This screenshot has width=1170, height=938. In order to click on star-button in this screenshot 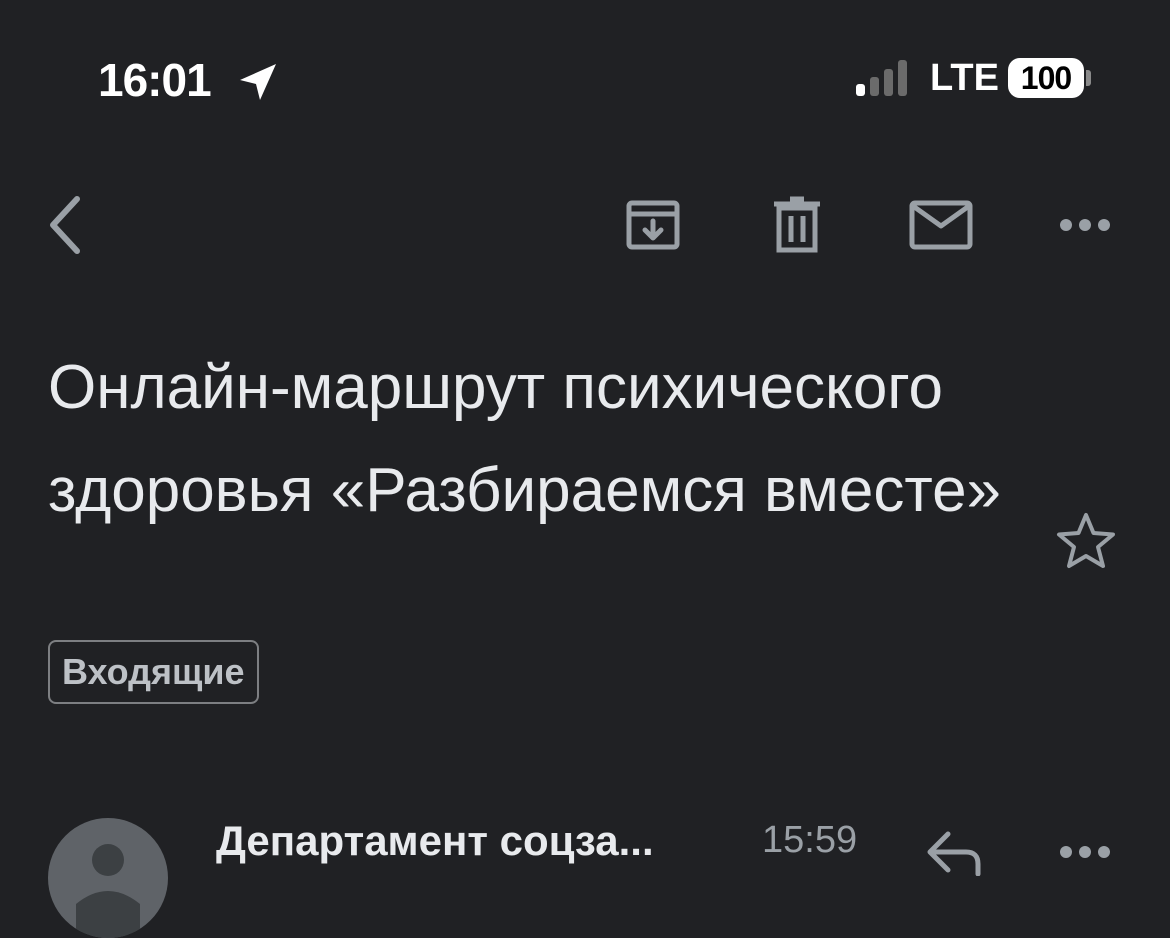, I will do `click(1086, 541)`.